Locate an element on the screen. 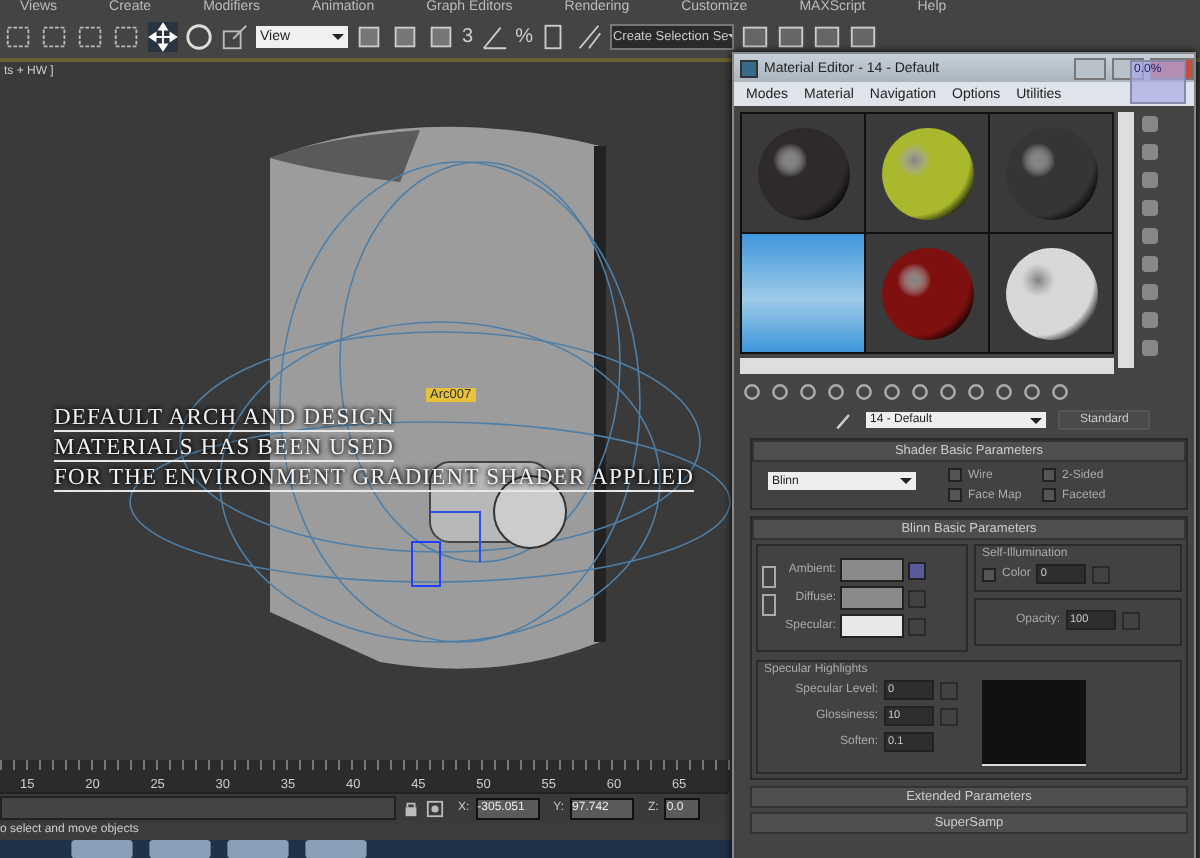 The width and height of the screenshot is (1200, 858). snap-toggle: 3 is located at coordinates (468, 37).